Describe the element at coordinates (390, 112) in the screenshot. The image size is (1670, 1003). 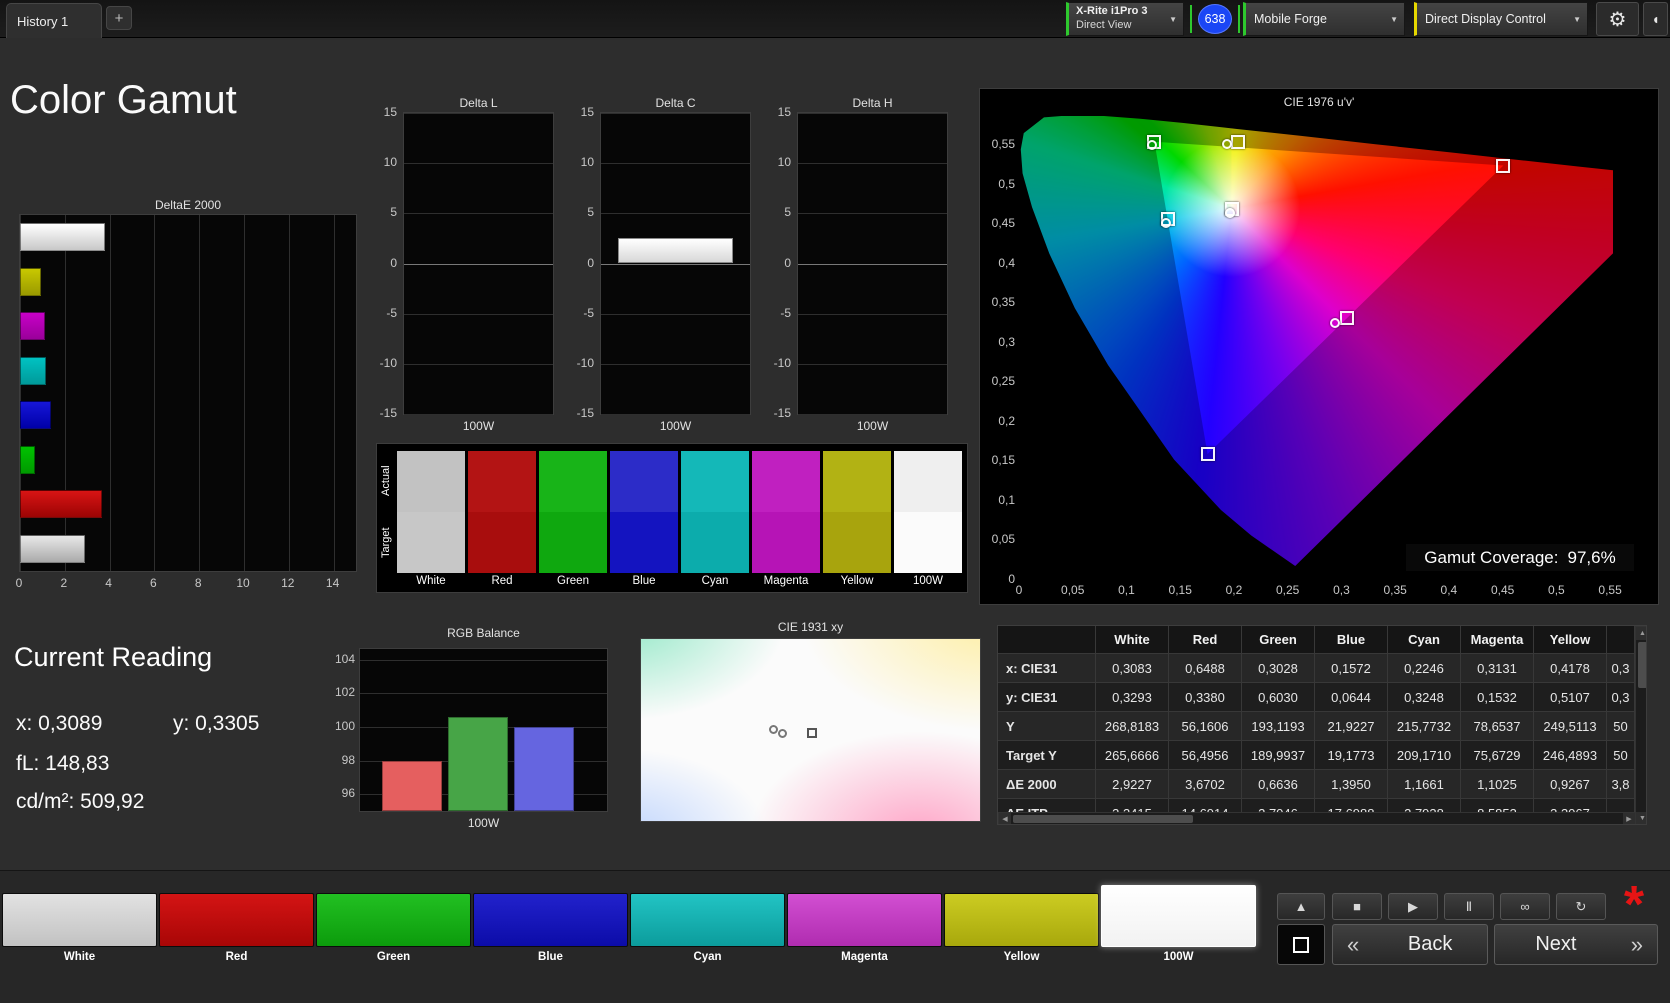
I see `axis-tick-label: 15` at that location.